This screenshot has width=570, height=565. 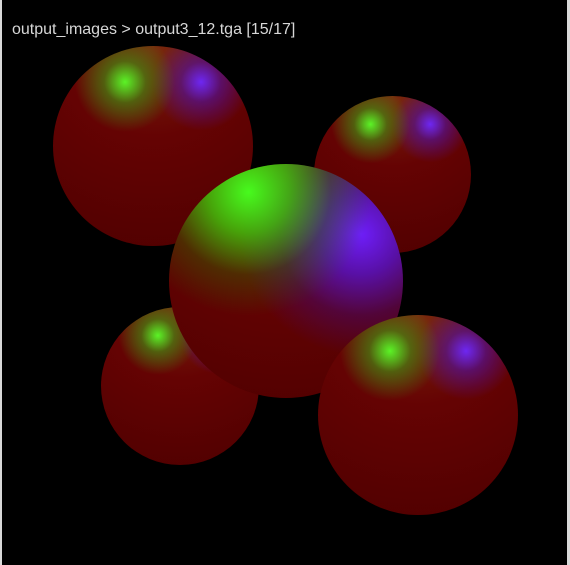 What do you see at coordinates (154, 29) in the screenshot?
I see `image-path-caption: output_images > output3_12.tga [15/17]` at bounding box center [154, 29].